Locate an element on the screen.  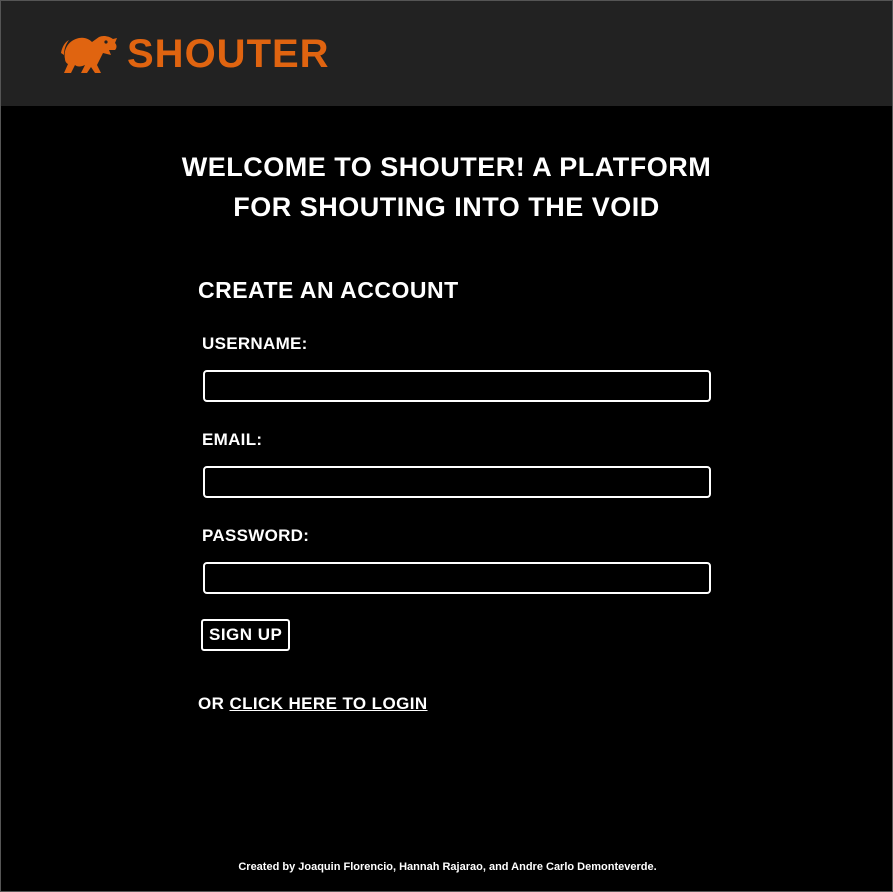
welcome-line-2: FOR SHOUTING INTO THE VOID is located at coordinates (446, 207).